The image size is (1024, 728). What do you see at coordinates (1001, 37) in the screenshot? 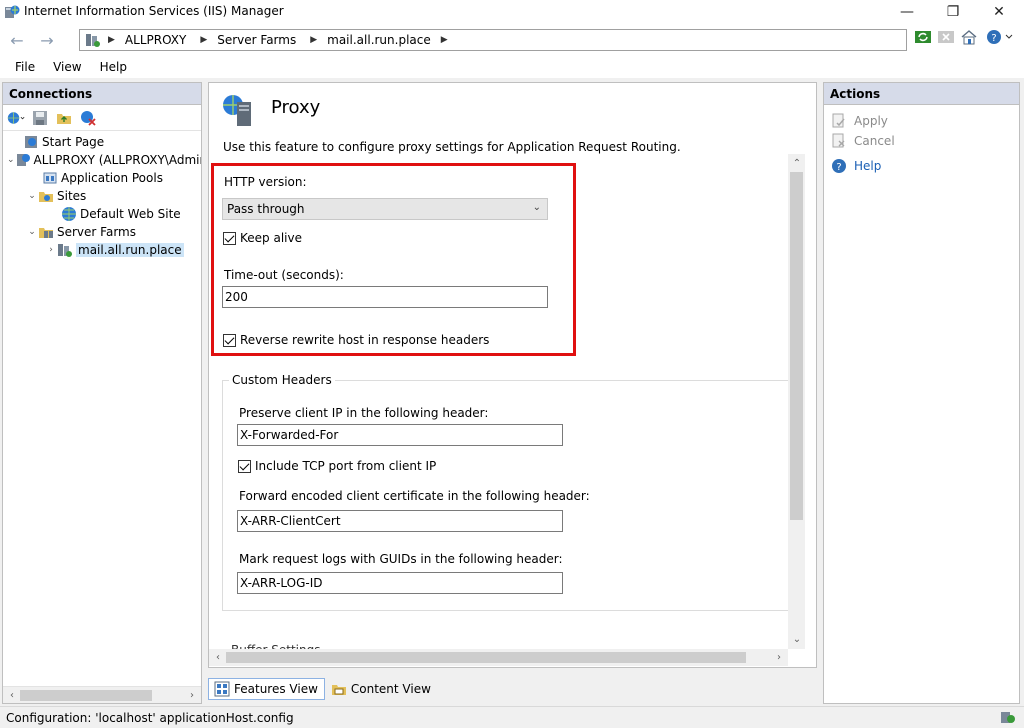
I see `help-dropdown-icon: ?` at bounding box center [1001, 37].